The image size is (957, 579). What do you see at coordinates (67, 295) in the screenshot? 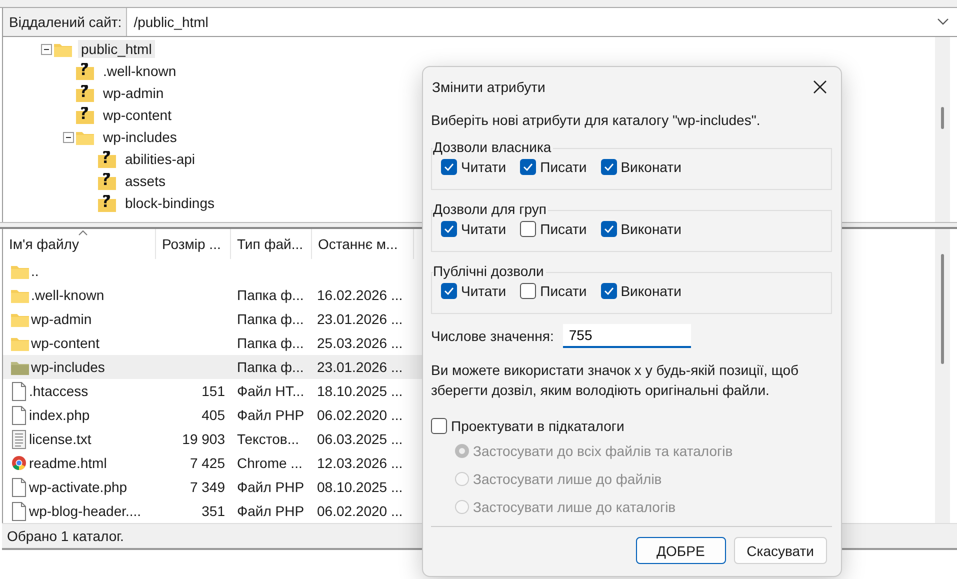
I see `file-name: .well-known` at bounding box center [67, 295].